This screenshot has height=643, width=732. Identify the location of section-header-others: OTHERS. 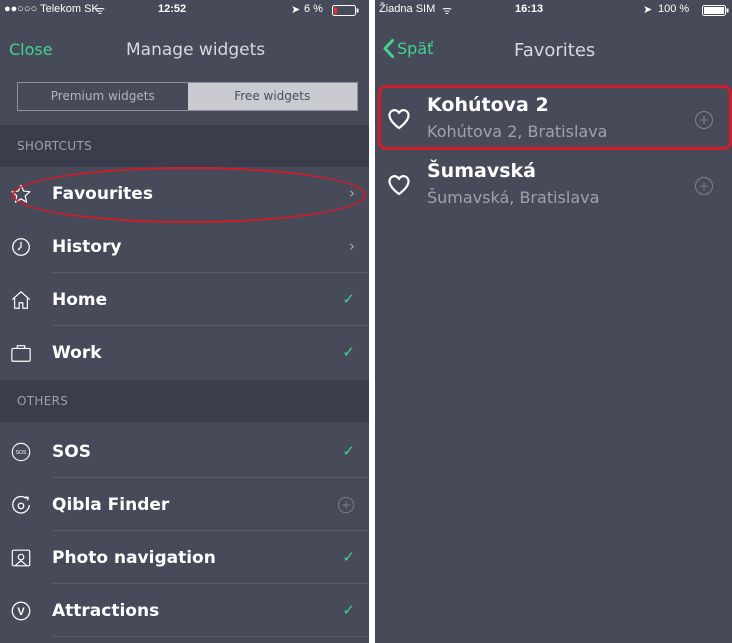
(184, 401).